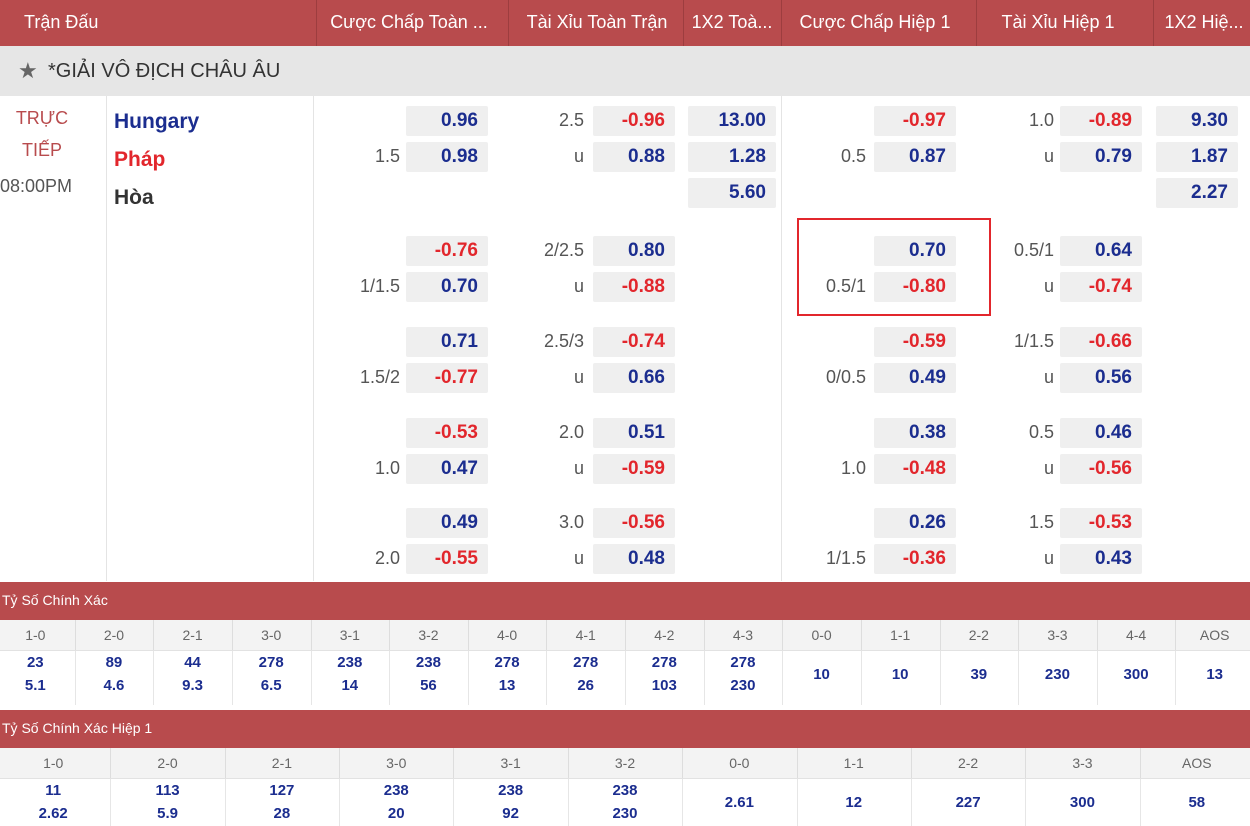 The image size is (1250, 826). I want to click on h1-under-odd: 0.79, so click(1101, 157).